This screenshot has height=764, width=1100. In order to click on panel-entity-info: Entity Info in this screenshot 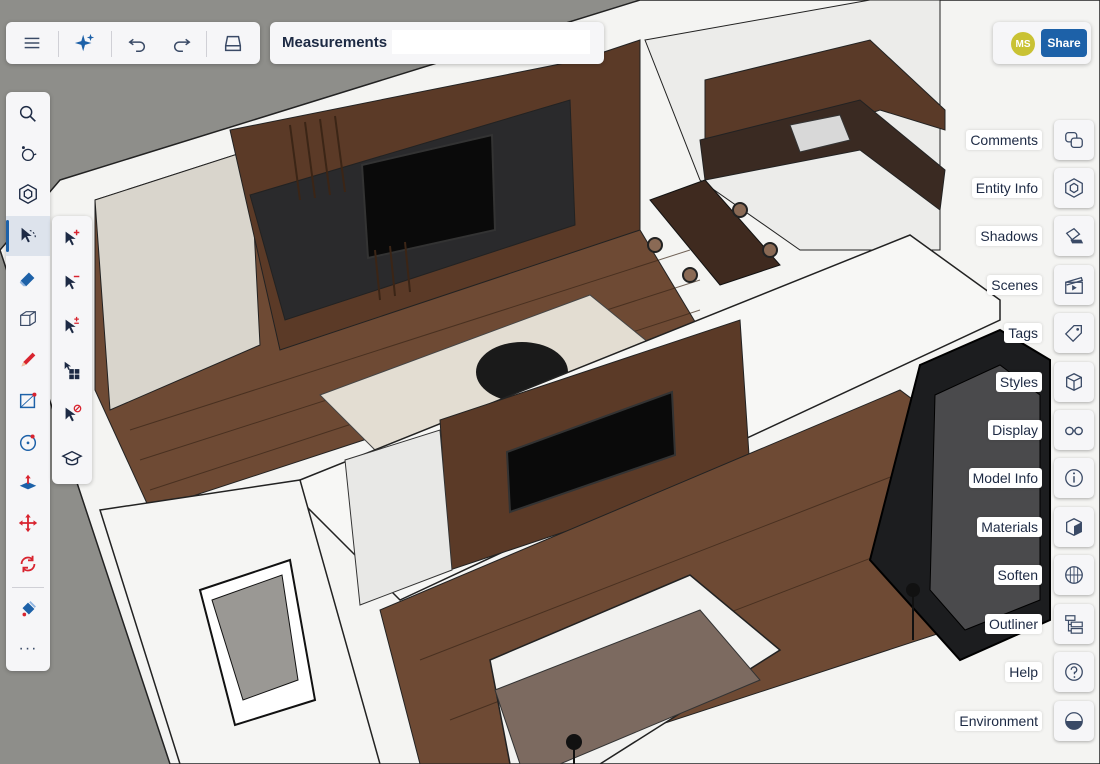, I will do `click(980, 188)`.